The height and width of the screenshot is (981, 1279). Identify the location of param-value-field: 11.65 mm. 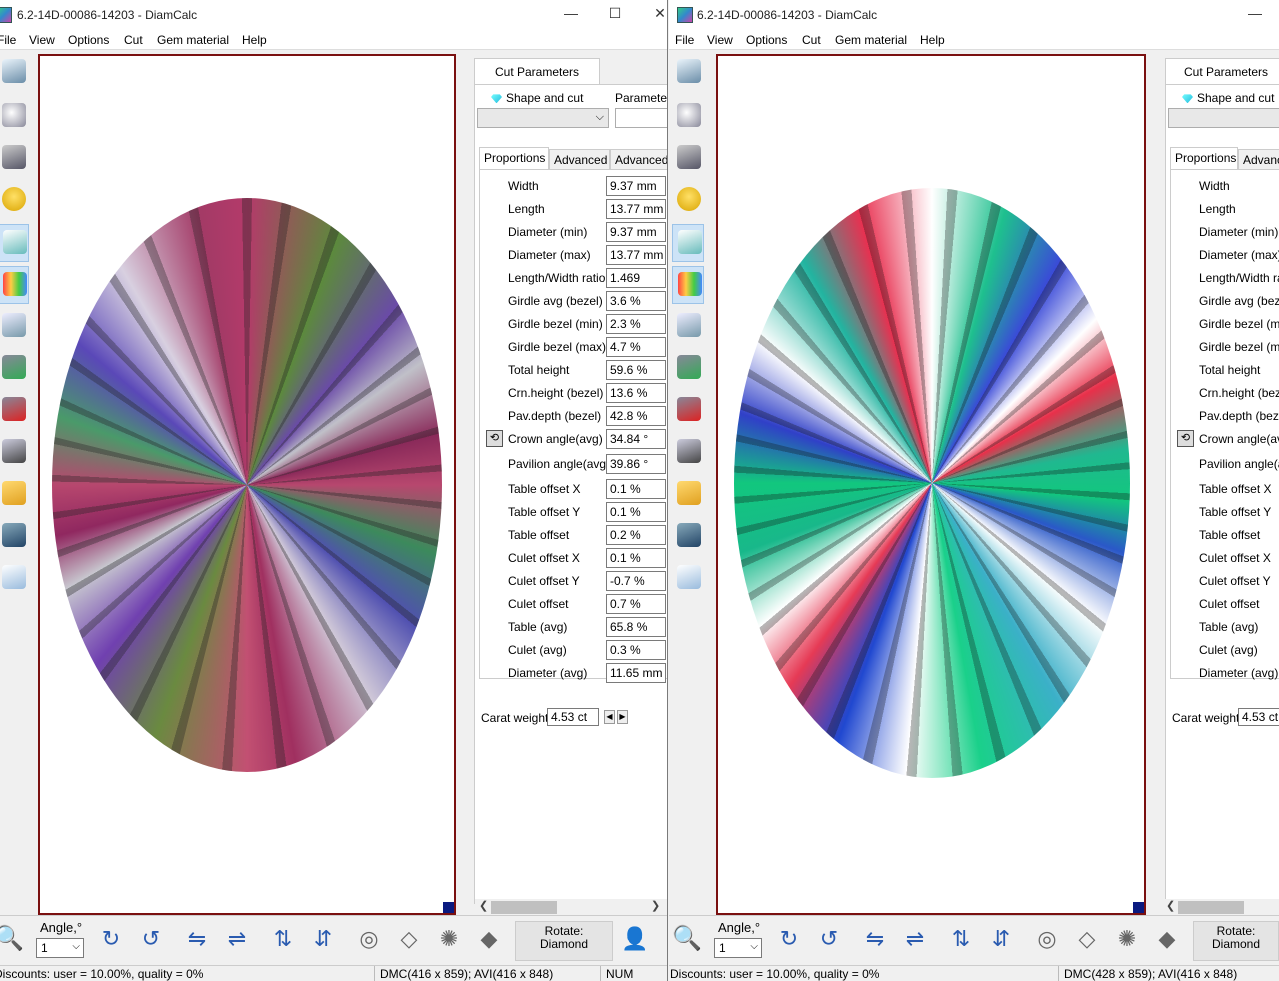
(636, 673).